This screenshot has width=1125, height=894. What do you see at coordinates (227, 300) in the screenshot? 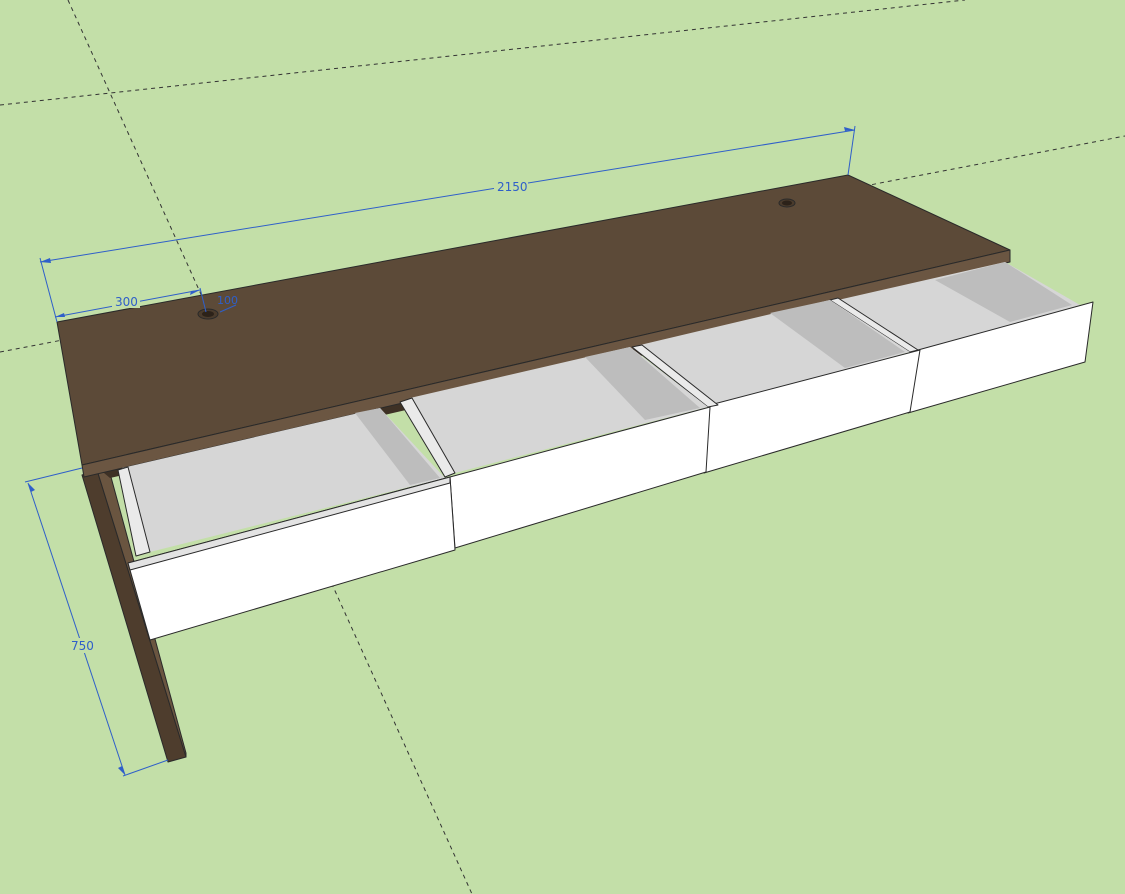
I see `dimension-label-hole-diameter: 100` at bounding box center [227, 300].